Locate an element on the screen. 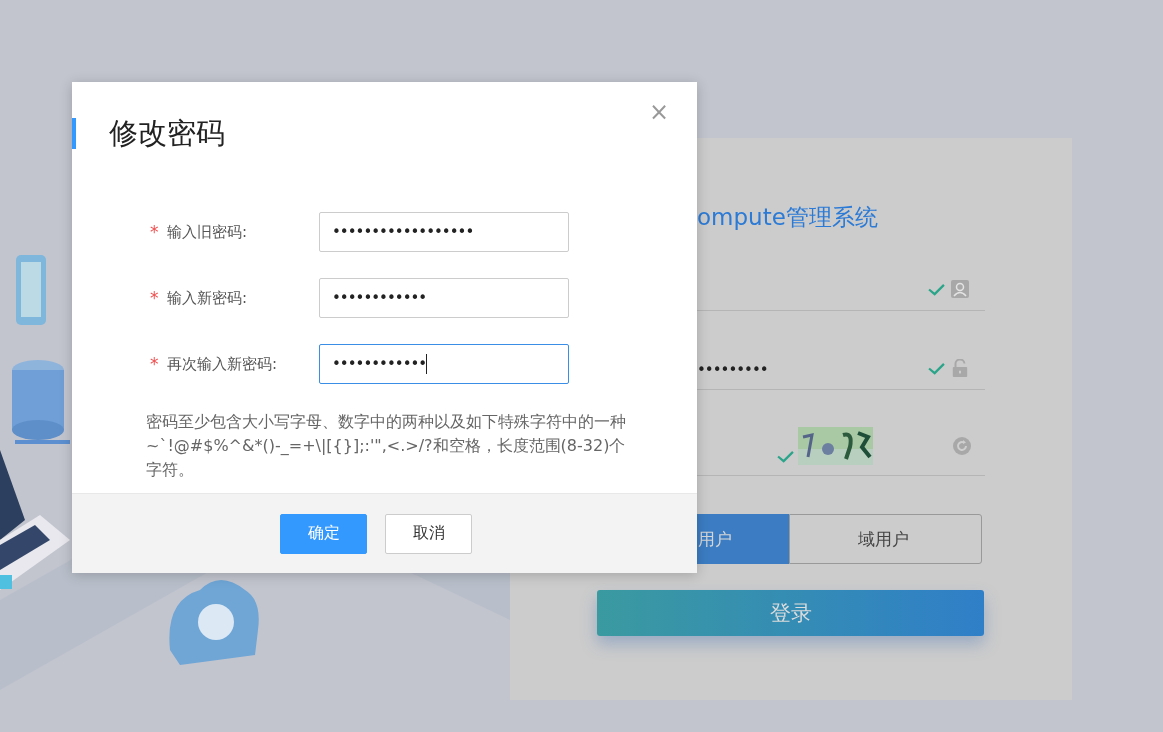 The height and width of the screenshot is (732, 1163). field-label: 再次输入新密码: is located at coordinates (223, 364).